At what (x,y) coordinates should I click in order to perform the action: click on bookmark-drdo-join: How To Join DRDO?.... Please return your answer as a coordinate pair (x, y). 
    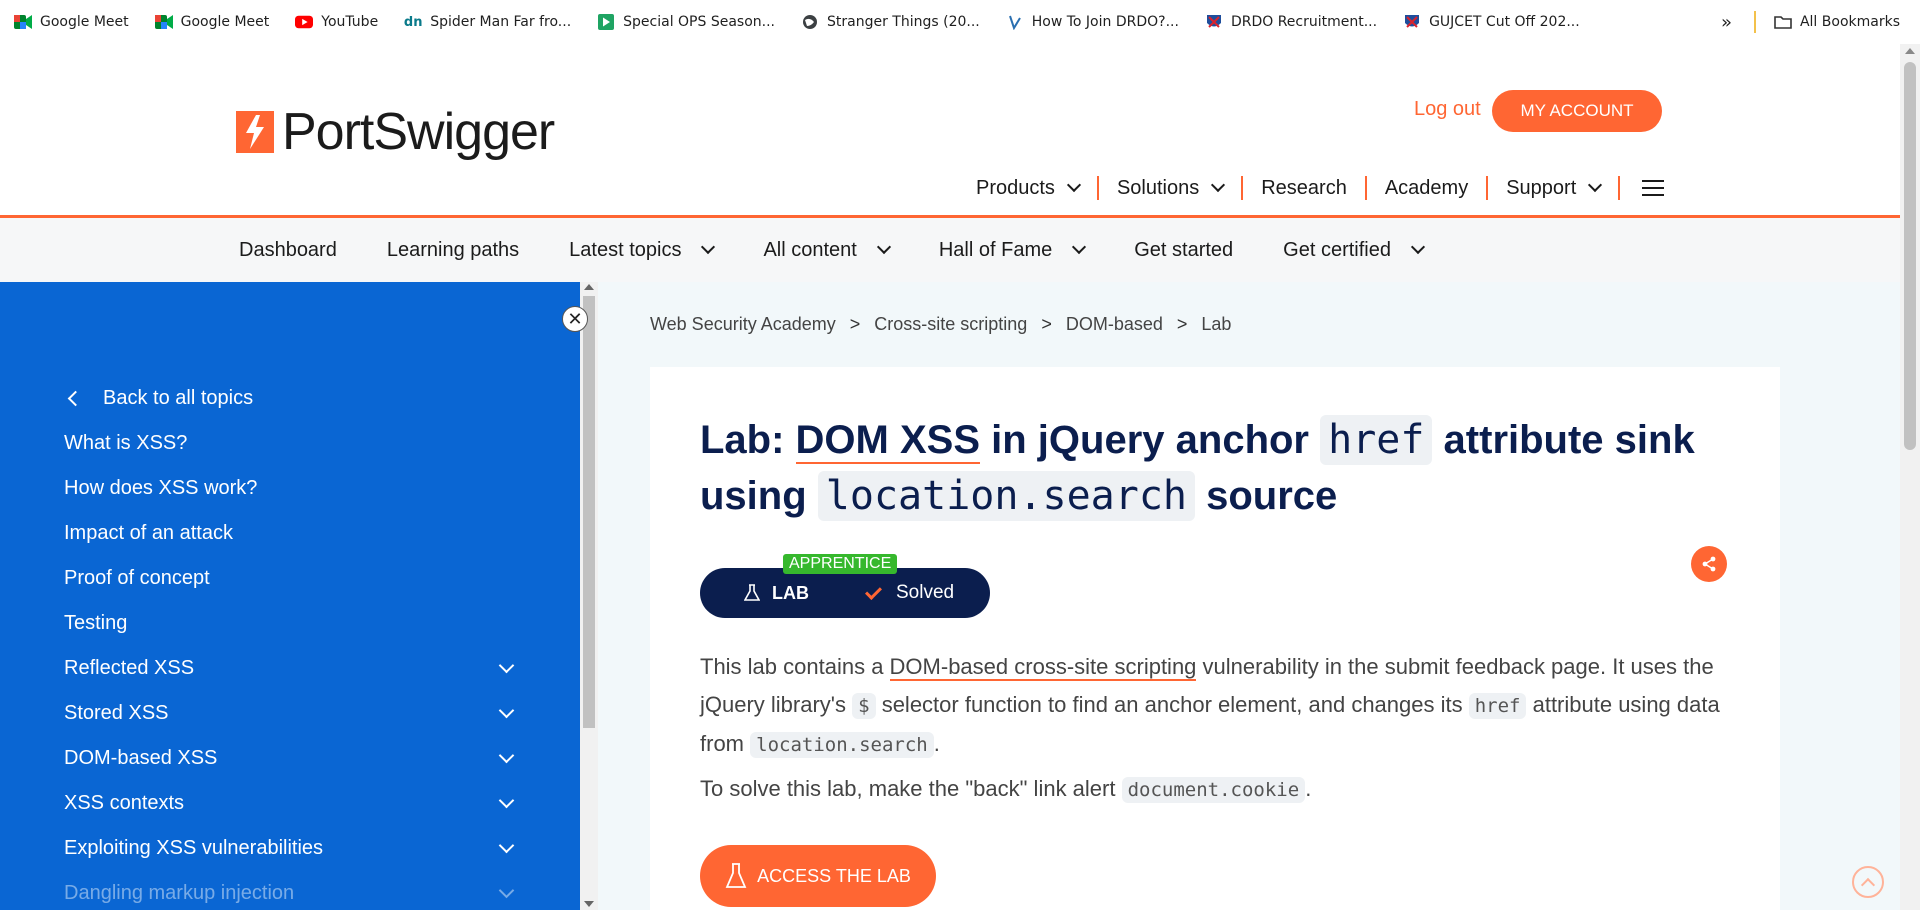
    Looking at the image, I should click on (1092, 22).